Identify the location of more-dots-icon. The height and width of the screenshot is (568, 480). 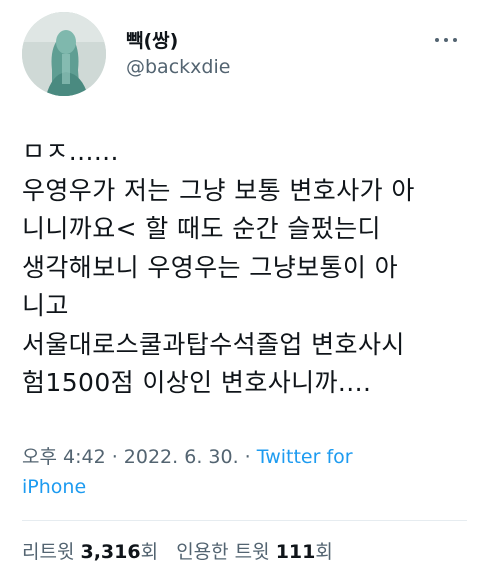
(446, 40).